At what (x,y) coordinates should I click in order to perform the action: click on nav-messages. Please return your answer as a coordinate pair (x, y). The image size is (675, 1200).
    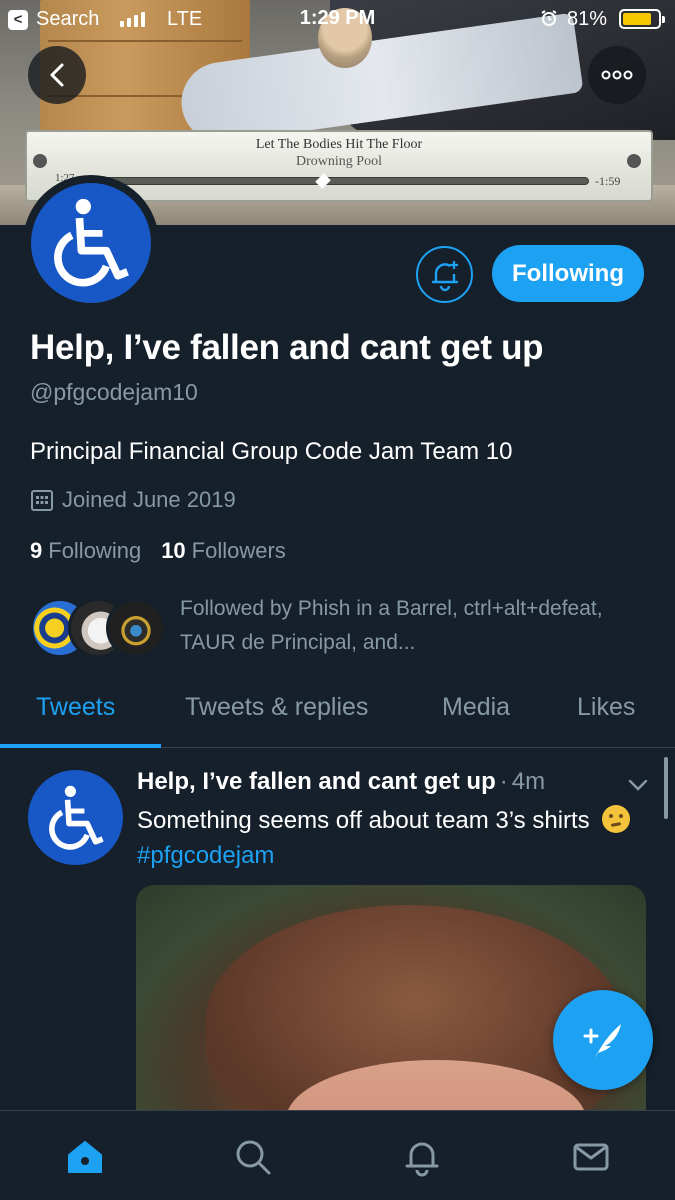
    Looking at the image, I should click on (591, 1157).